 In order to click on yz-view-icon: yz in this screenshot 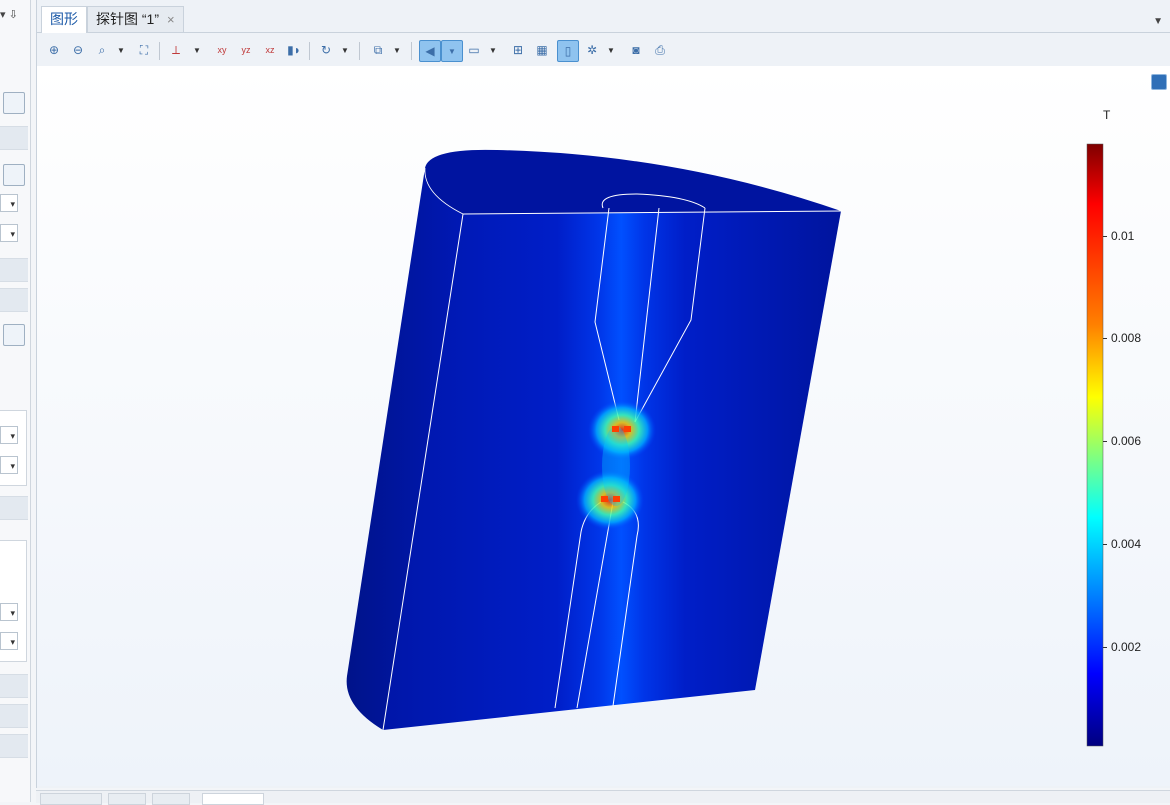, I will do `click(246, 50)`.